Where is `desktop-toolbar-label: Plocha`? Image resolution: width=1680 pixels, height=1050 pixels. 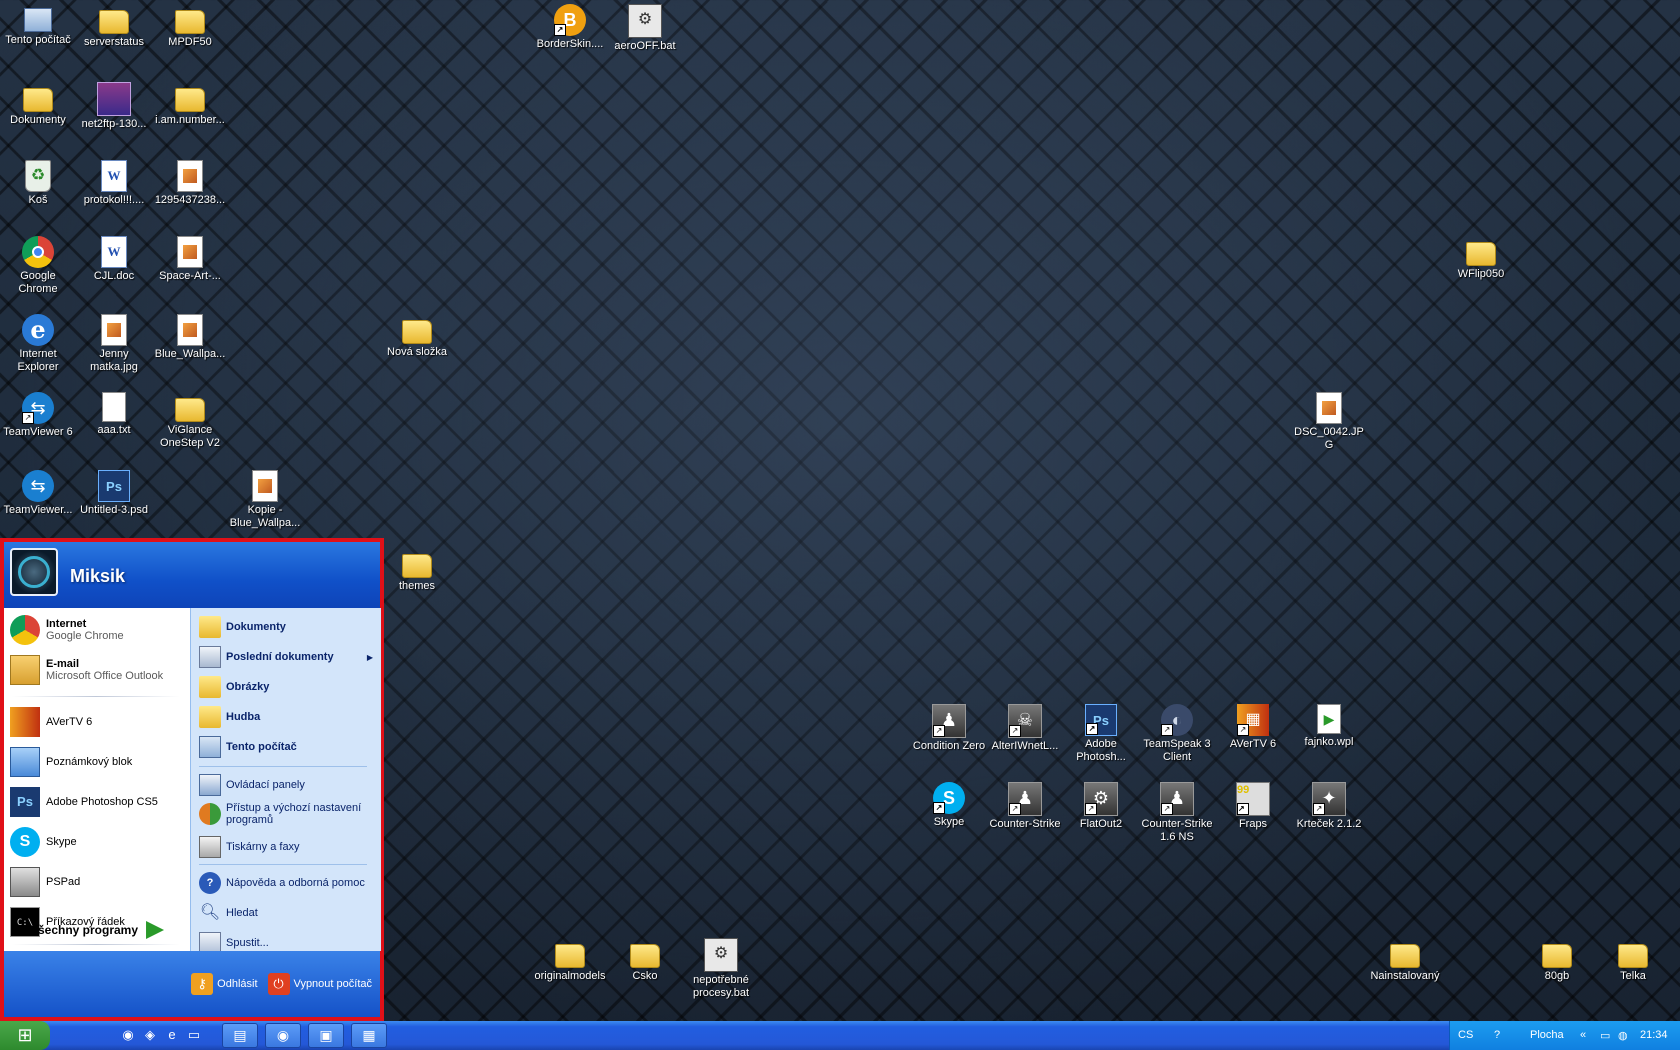
desktop-toolbar-label: Plocha is located at coordinates (1547, 1035).